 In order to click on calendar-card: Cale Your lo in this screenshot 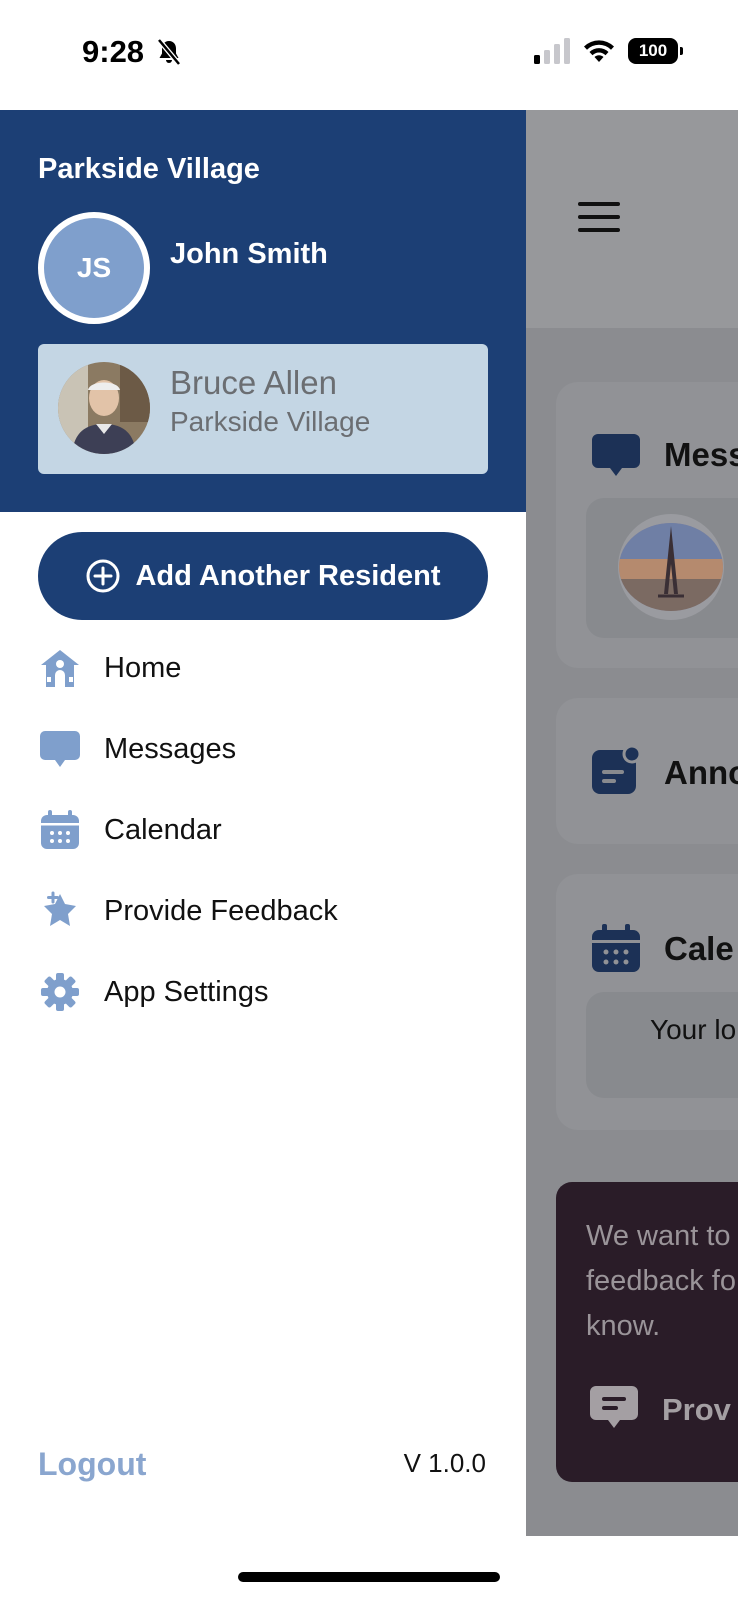, I will do `click(647, 1002)`.